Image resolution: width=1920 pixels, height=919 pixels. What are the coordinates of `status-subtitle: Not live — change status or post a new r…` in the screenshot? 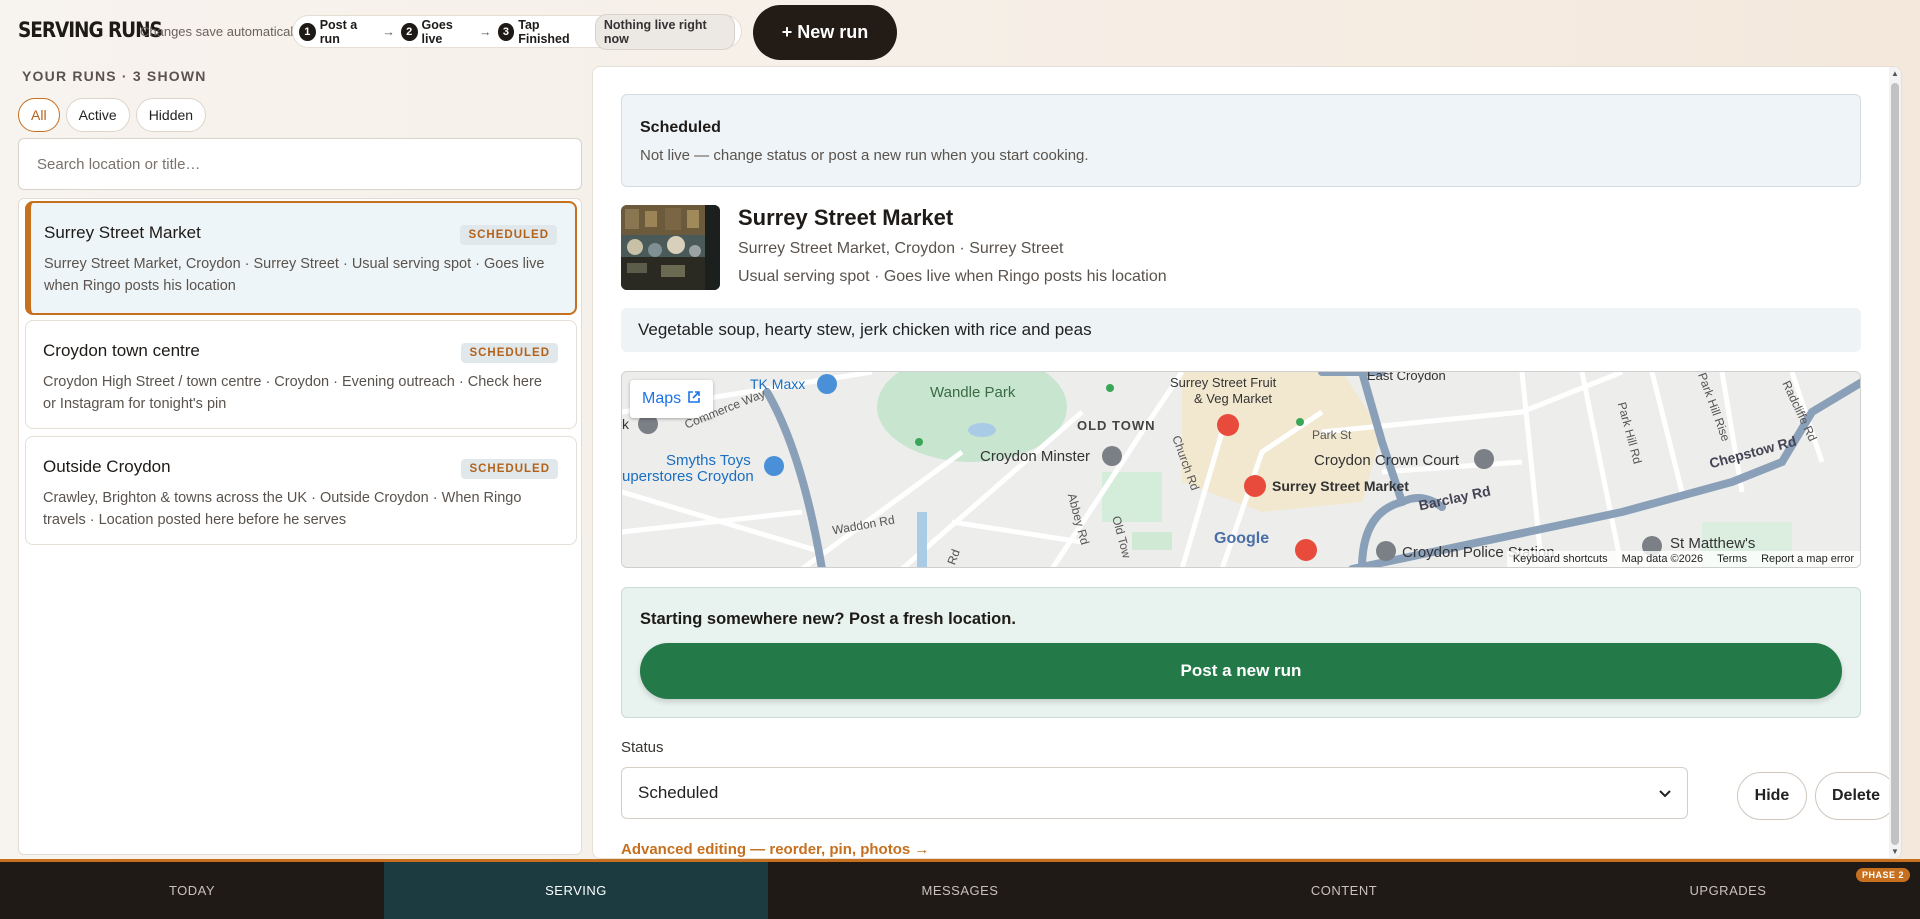 It's located at (864, 155).